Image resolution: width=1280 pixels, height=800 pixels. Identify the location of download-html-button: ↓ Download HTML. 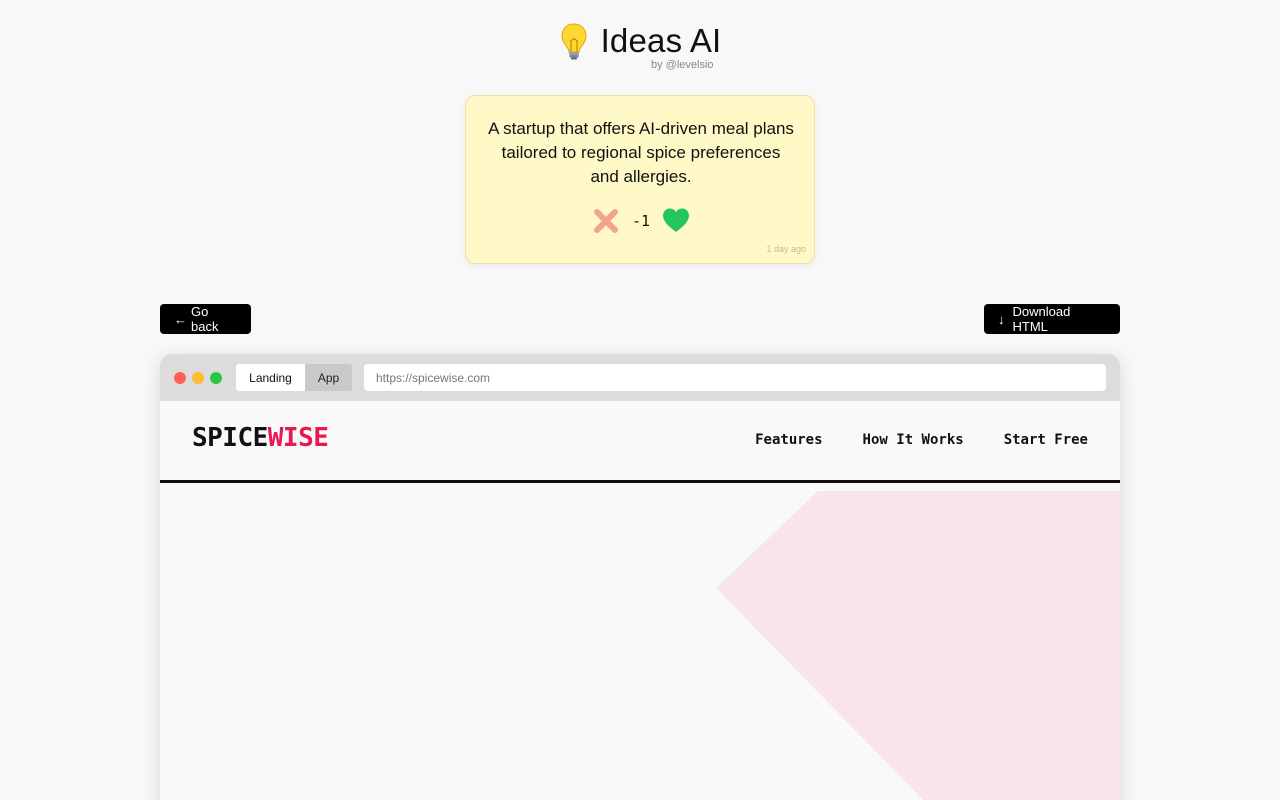
(1052, 319).